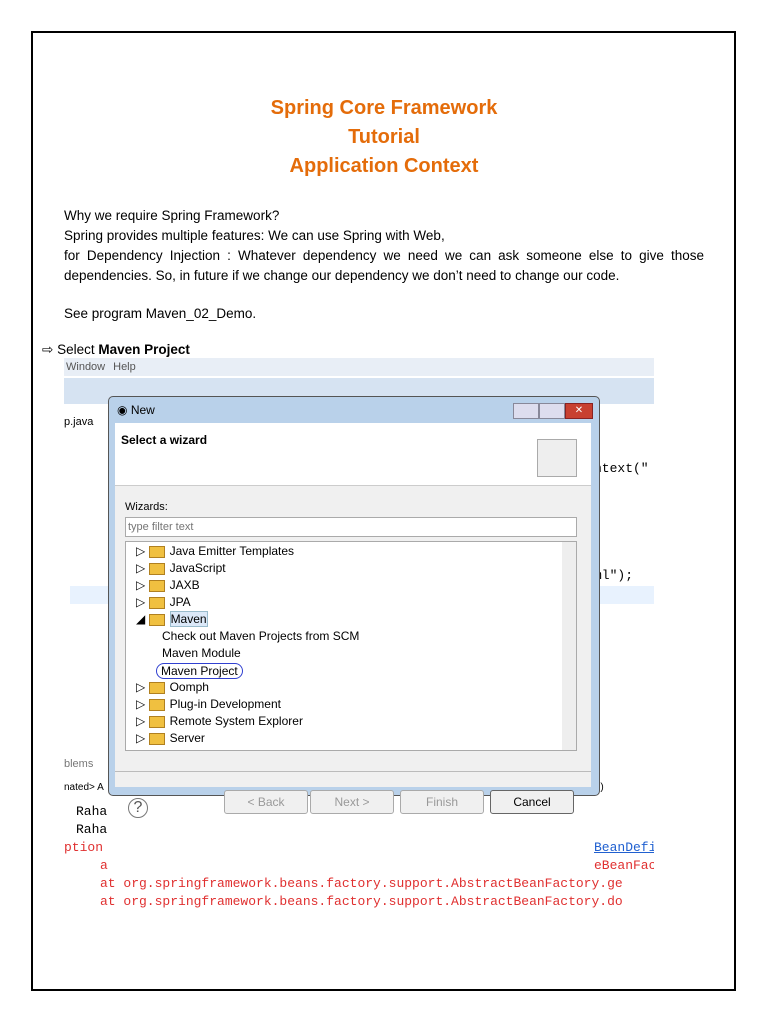 The image size is (768, 1024). I want to click on tree-item: ▷ Server, so click(170, 738).